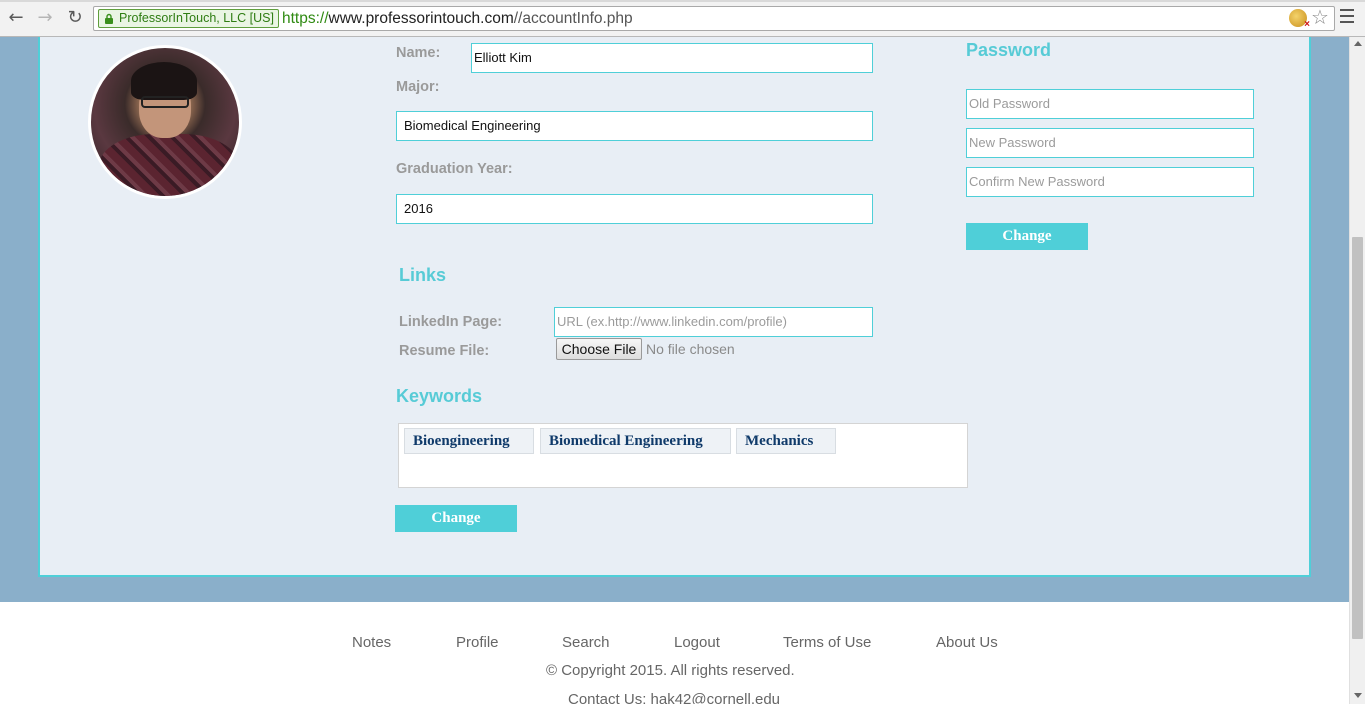 Image resolution: width=1365 pixels, height=704 pixels. I want to click on keywords-heading: Keywords, so click(439, 396).